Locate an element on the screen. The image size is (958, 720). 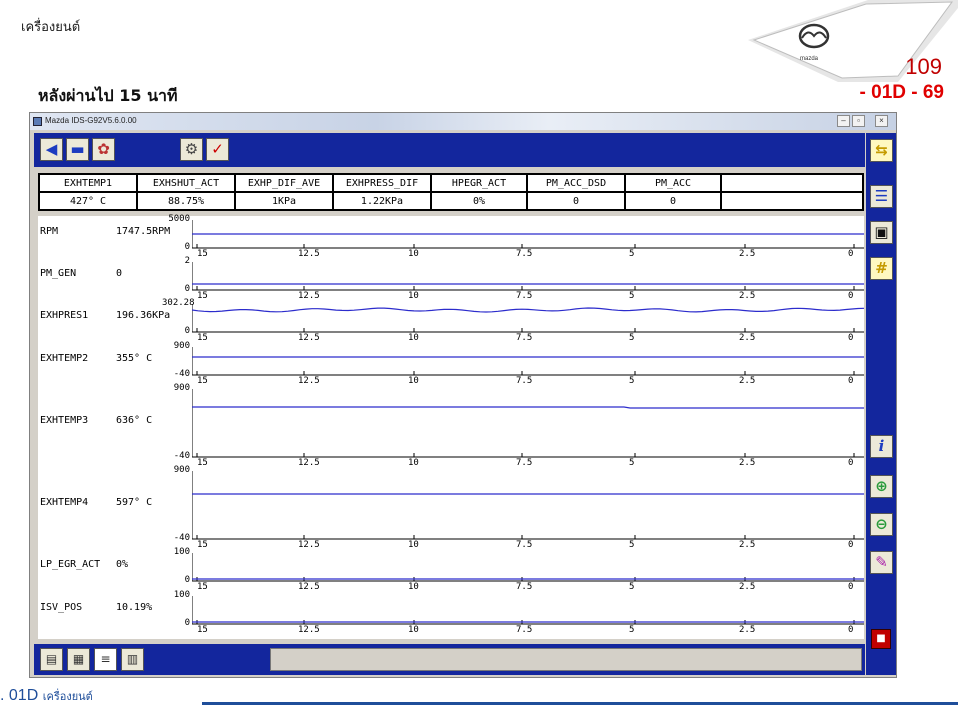
graph-label: EXHTEMP2 is located at coordinates (64, 358).